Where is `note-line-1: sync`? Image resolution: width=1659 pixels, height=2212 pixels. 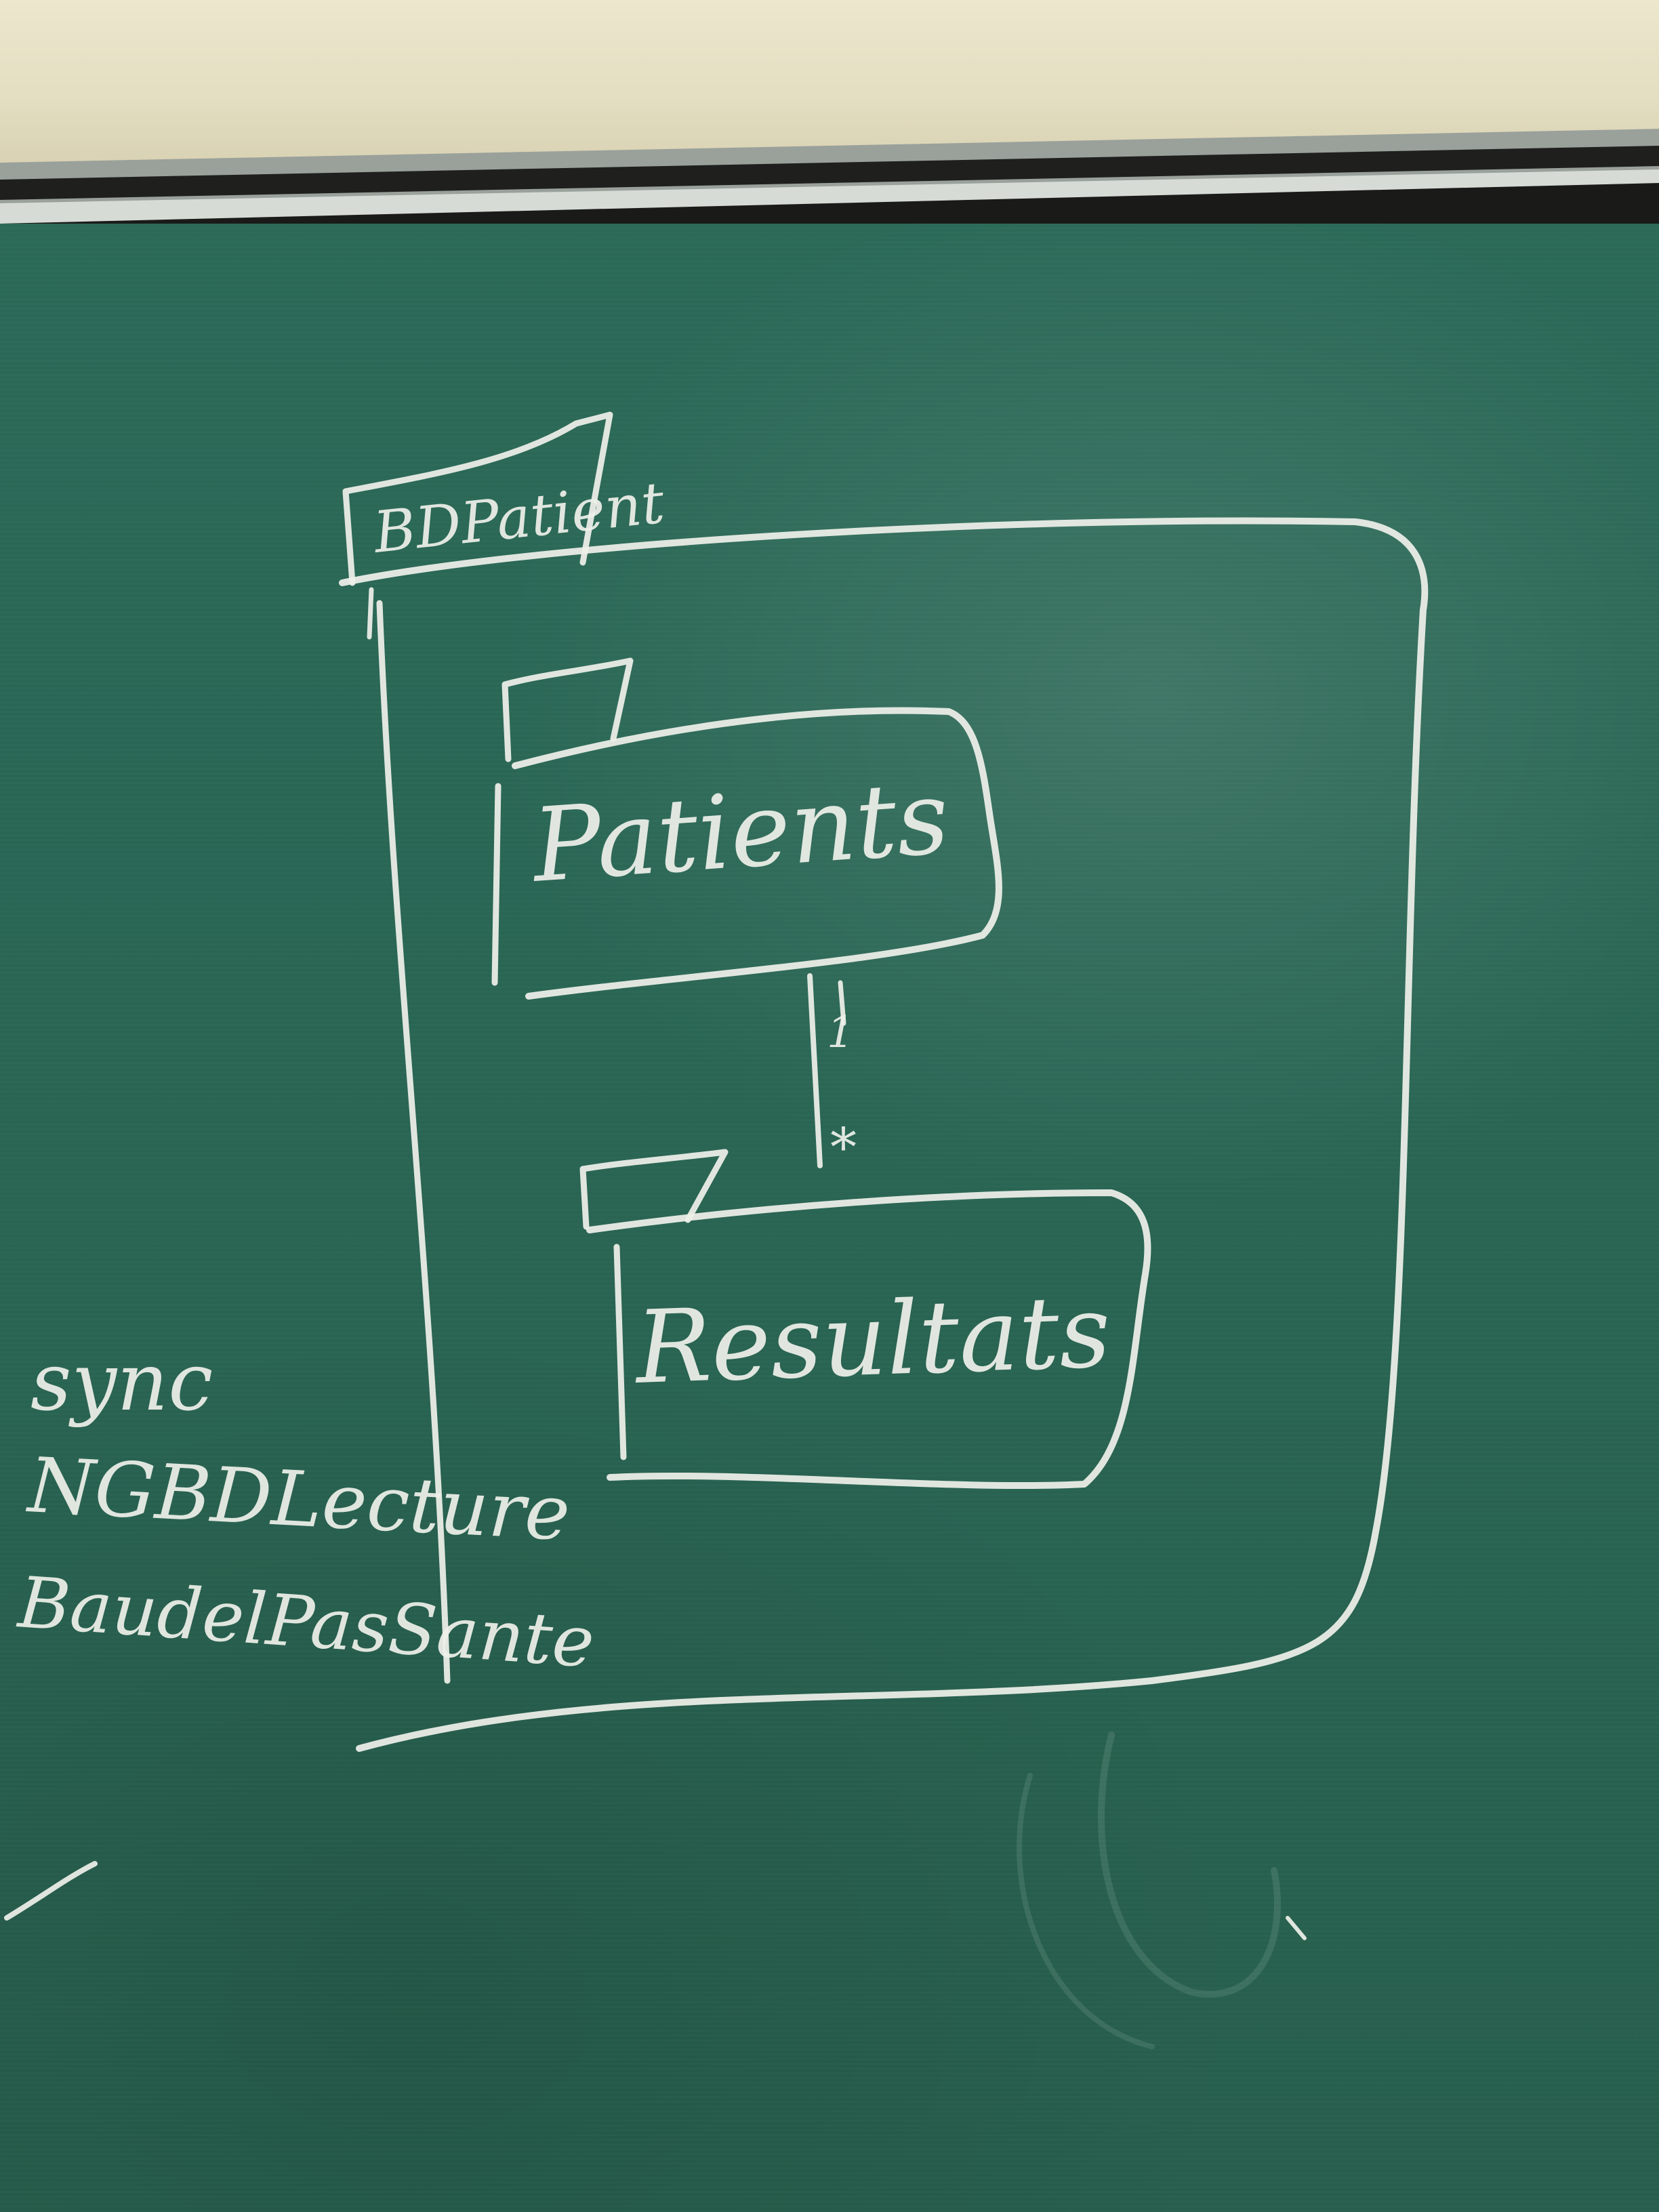
note-line-1: sync is located at coordinates (121, 1382).